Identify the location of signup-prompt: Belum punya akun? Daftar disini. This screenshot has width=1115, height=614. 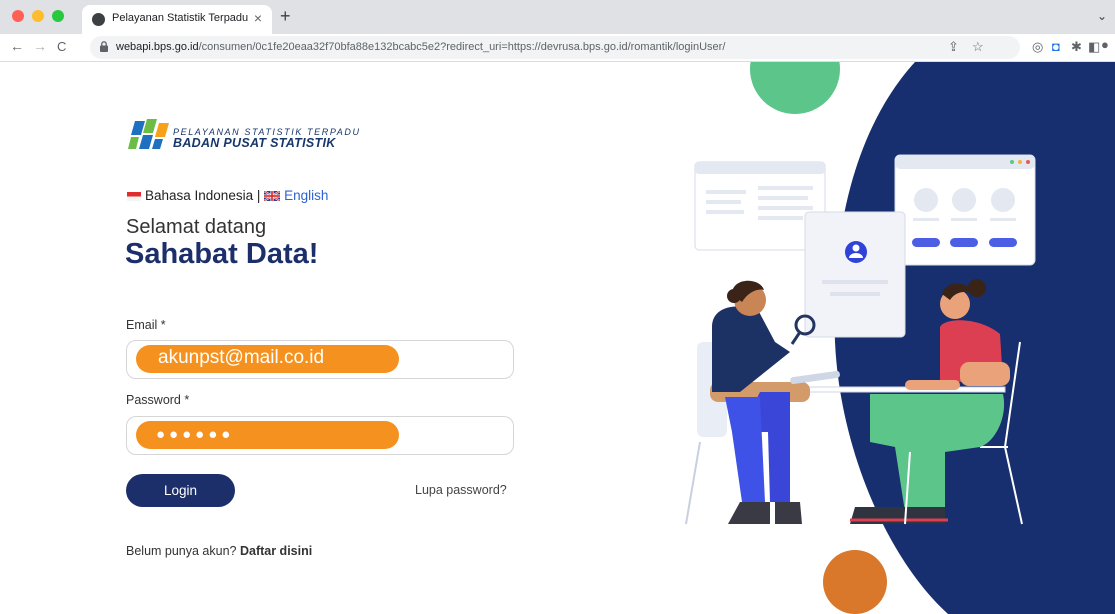
(219, 551).